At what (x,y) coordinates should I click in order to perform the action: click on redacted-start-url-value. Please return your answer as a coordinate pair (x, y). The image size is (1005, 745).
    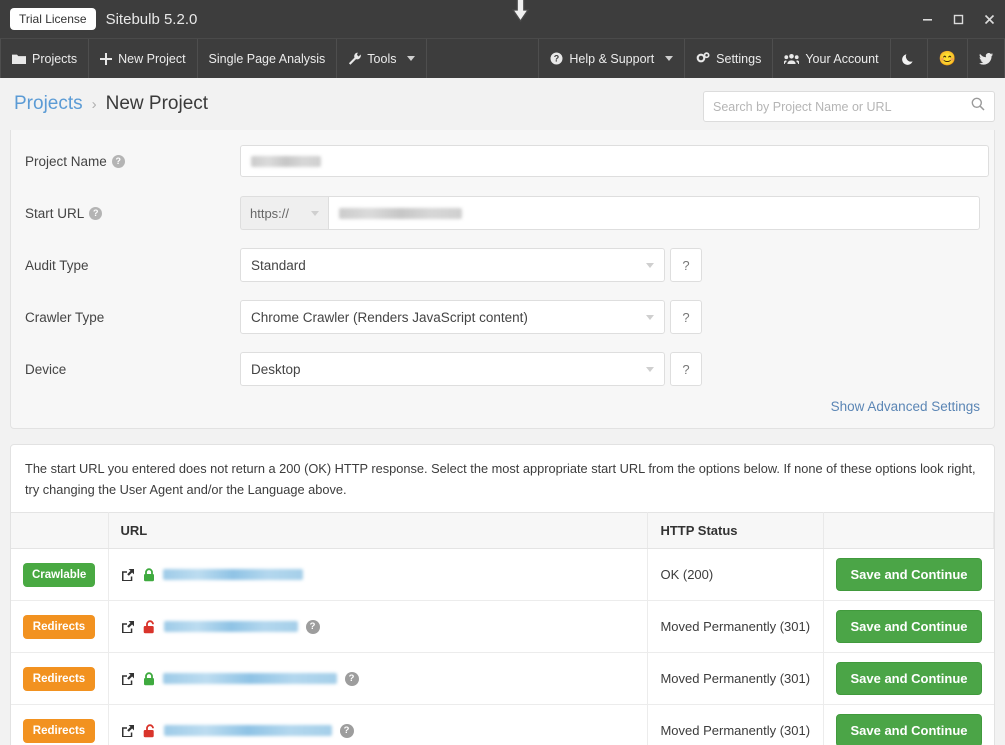
    Looking at the image, I should click on (400, 213).